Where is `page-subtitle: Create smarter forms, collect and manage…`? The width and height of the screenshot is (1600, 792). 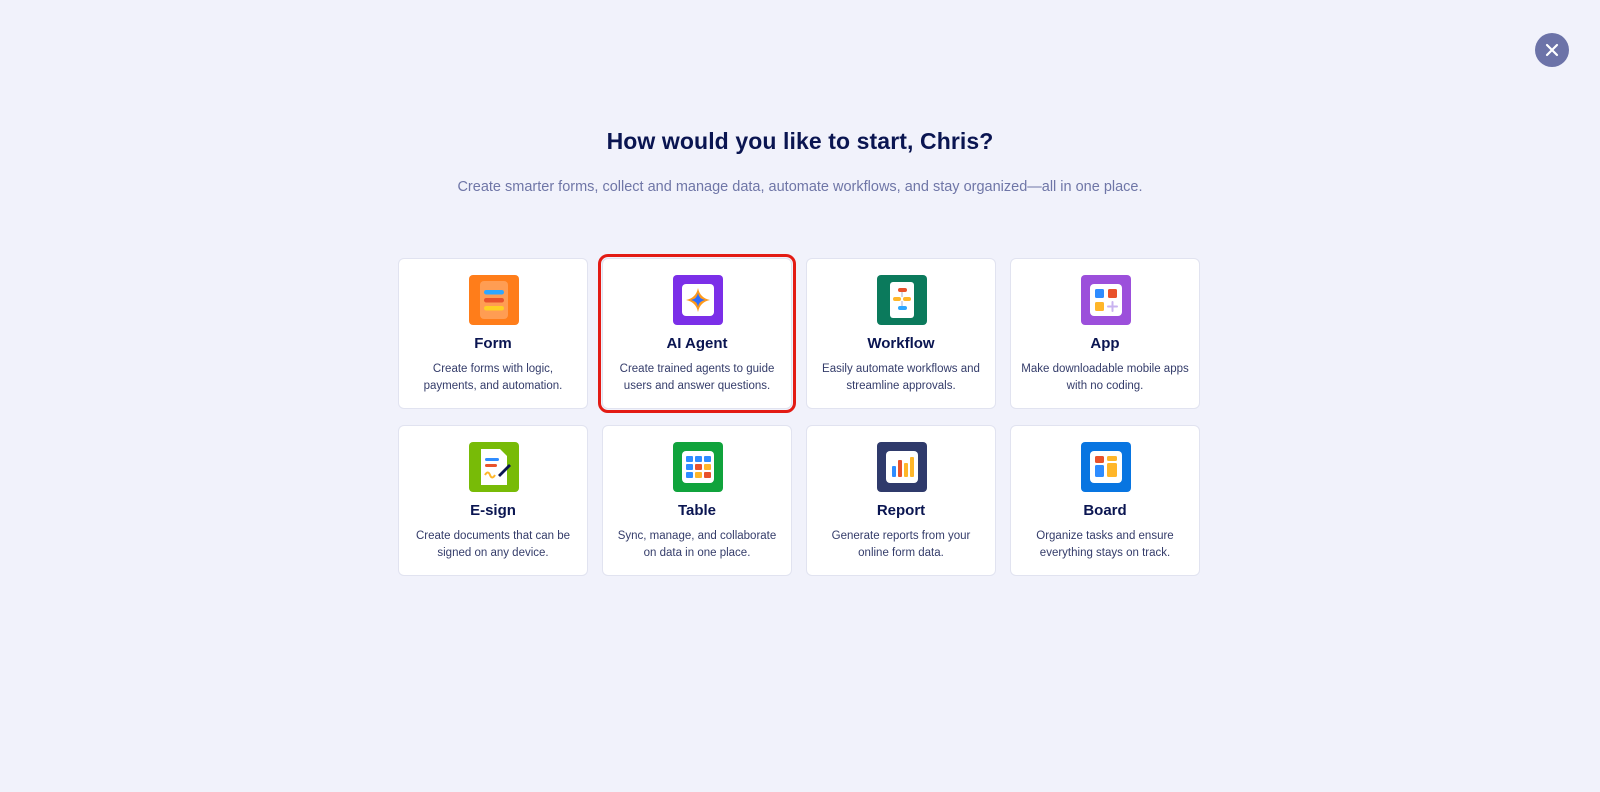
page-subtitle: Create smarter forms, collect and manage… is located at coordinates (800, 187).